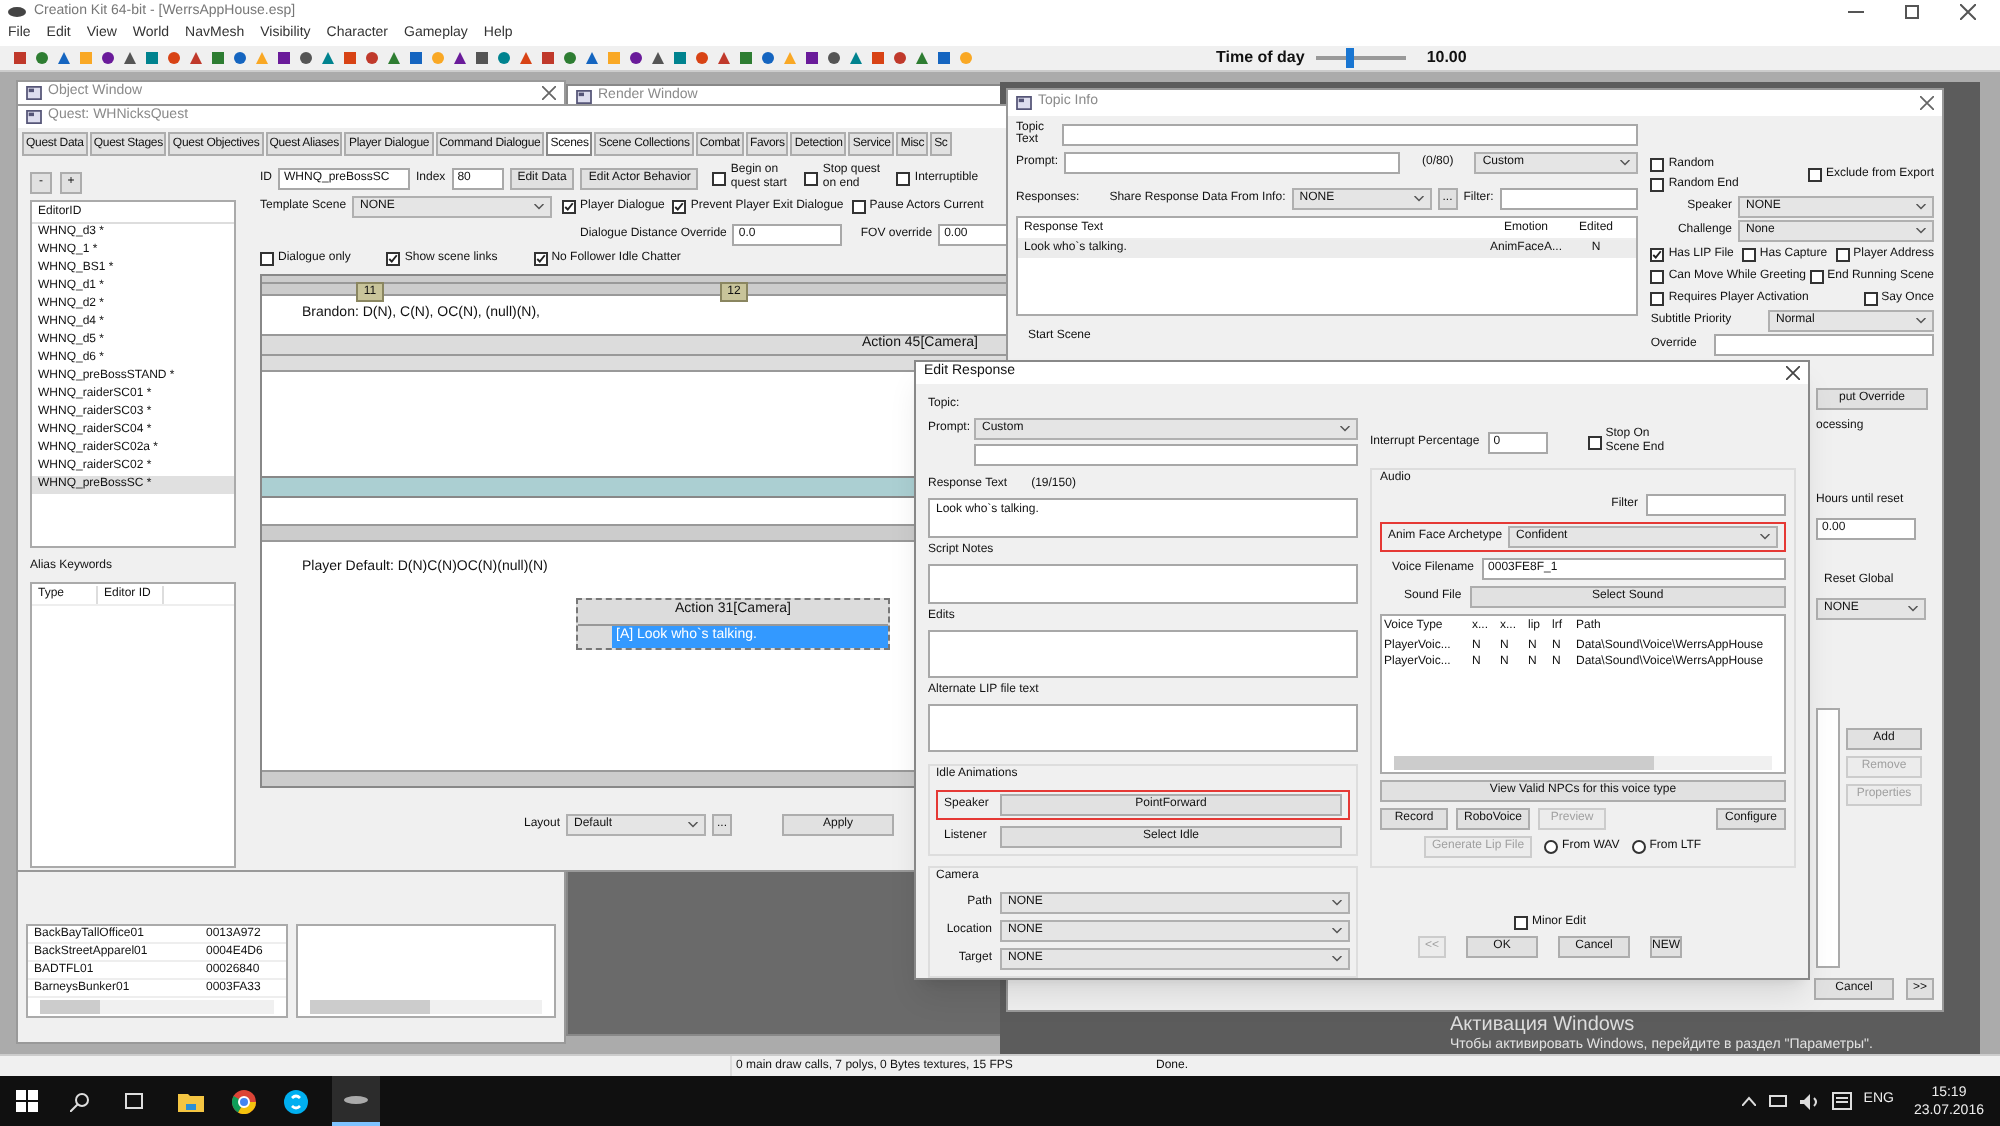 The height and width of the screenshot is (1126, 2000). Describe the element at coordinates (1349, 58) in the screenshot. I see `slider-thumb` at that location.